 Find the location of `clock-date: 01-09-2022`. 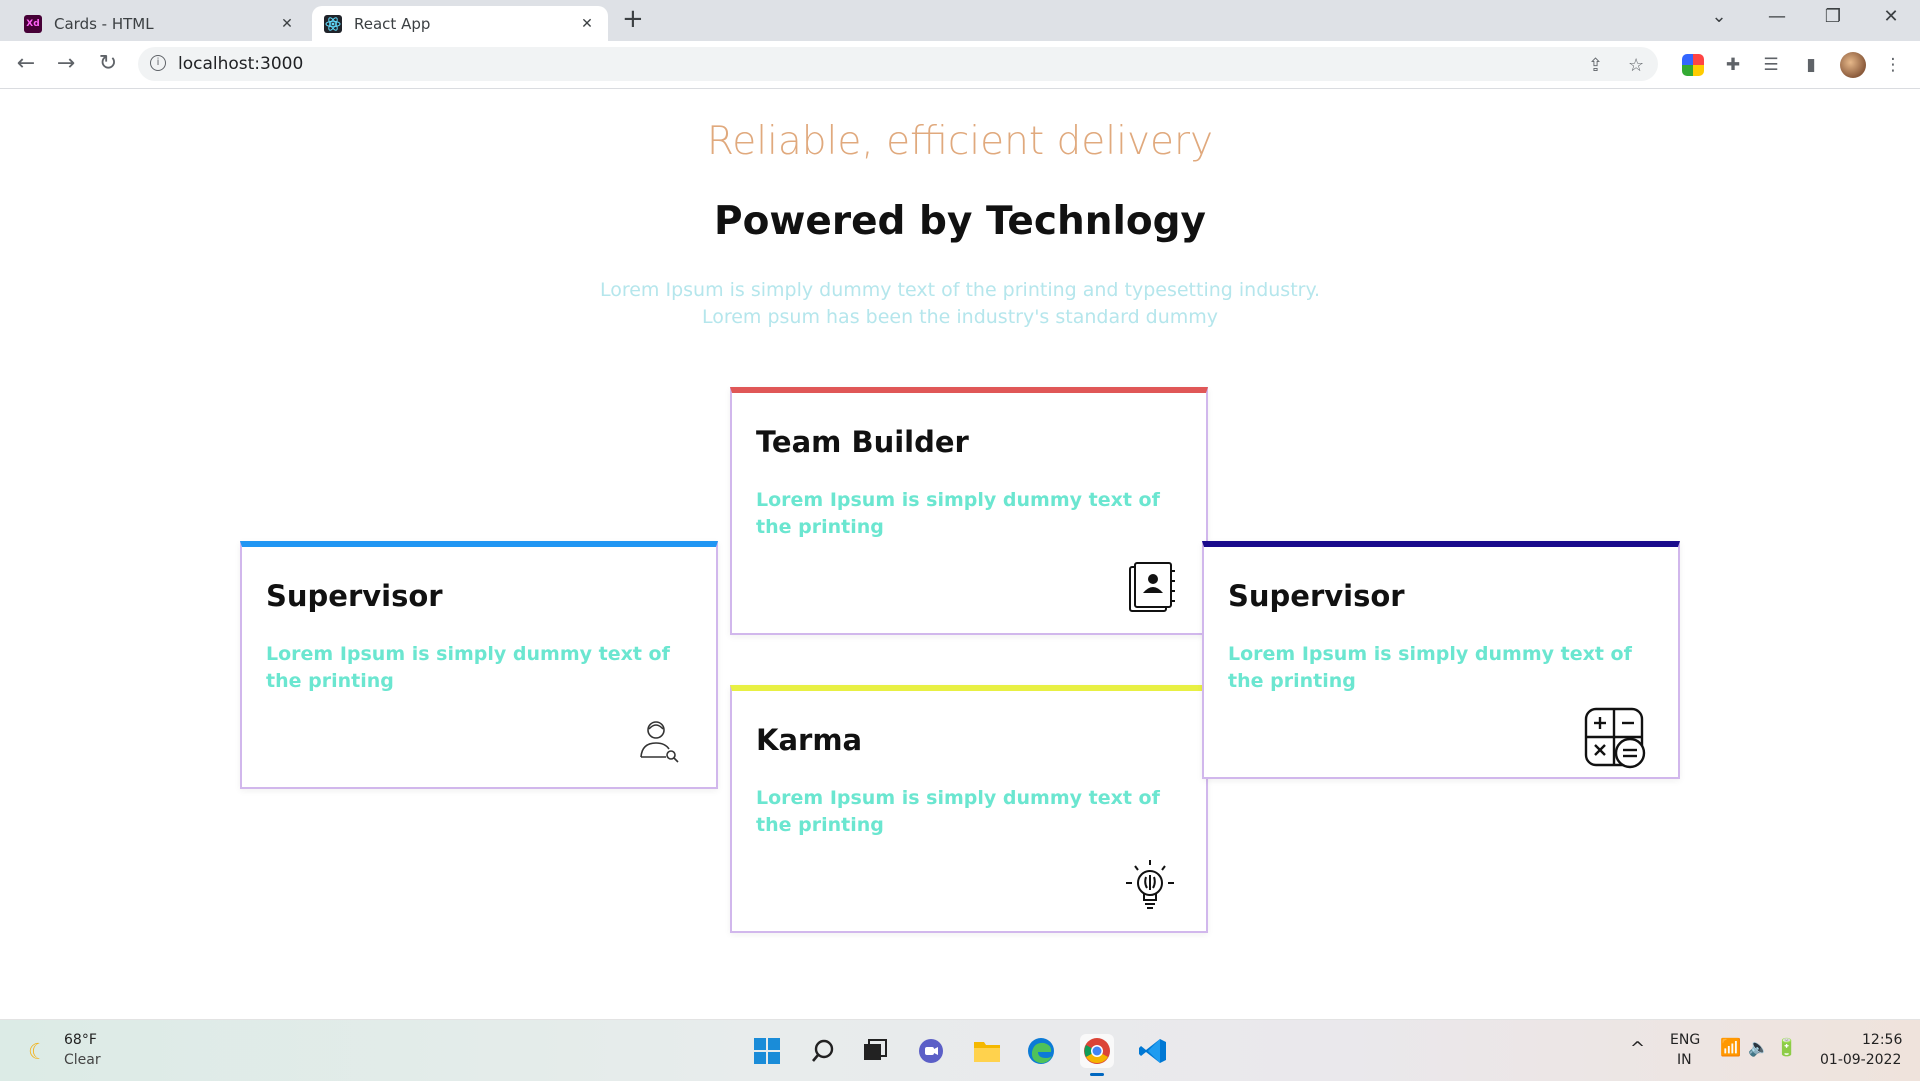

clock-date: 01-09-2022 is located at coordinates (1860, 1060).